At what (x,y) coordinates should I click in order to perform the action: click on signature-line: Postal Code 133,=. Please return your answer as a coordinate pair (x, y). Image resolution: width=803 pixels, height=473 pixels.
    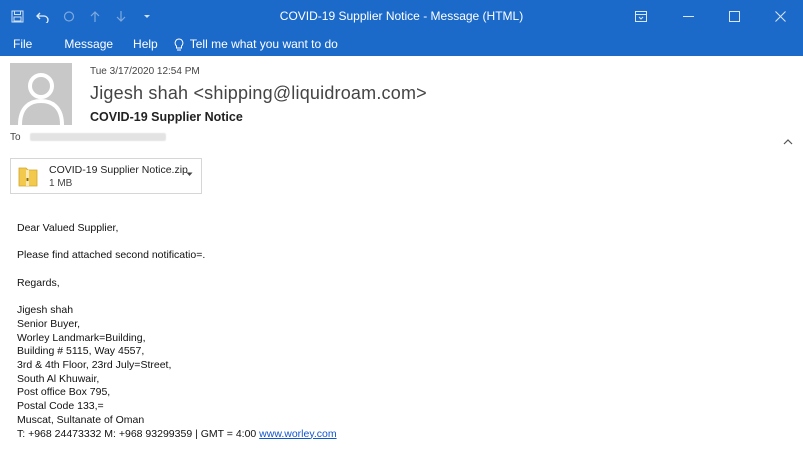
    Looking at the image, I should click on (60, 406).